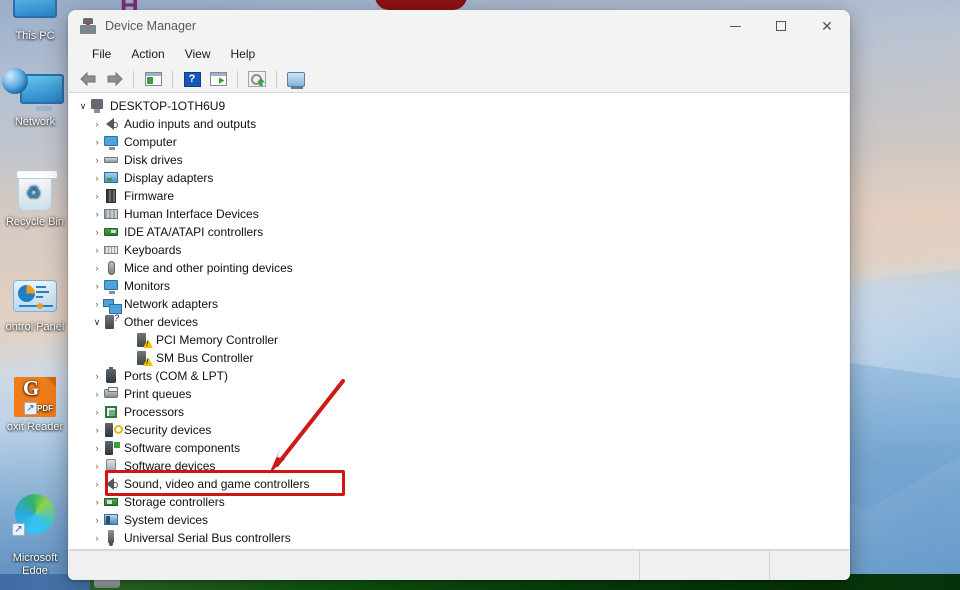 This screenshot has height=590, width=960. I want to click on properties-button, so click(153, 79).